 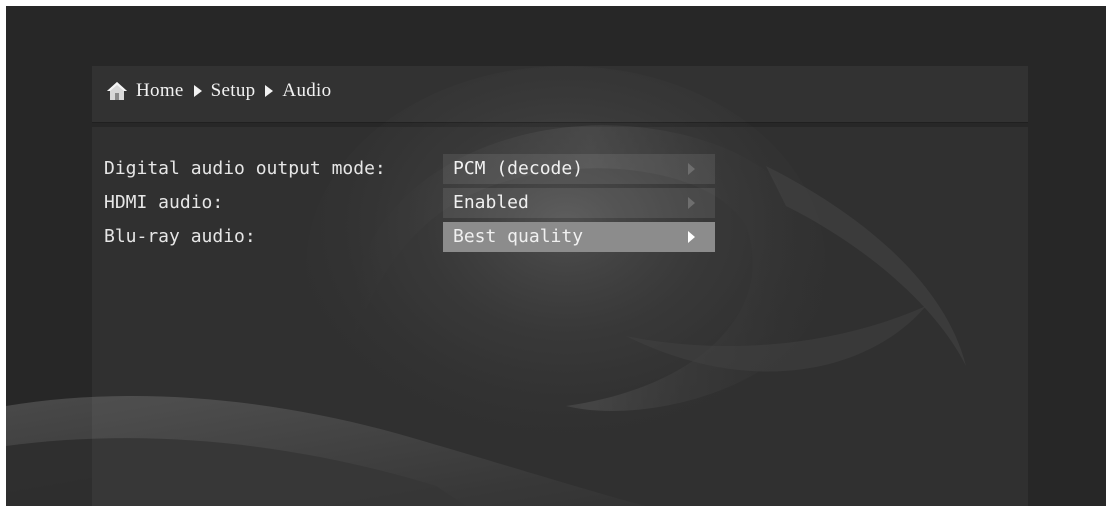 I want to click on setting-label-hdmi-audio: HDMI audio:, so click(x=164, y=202).